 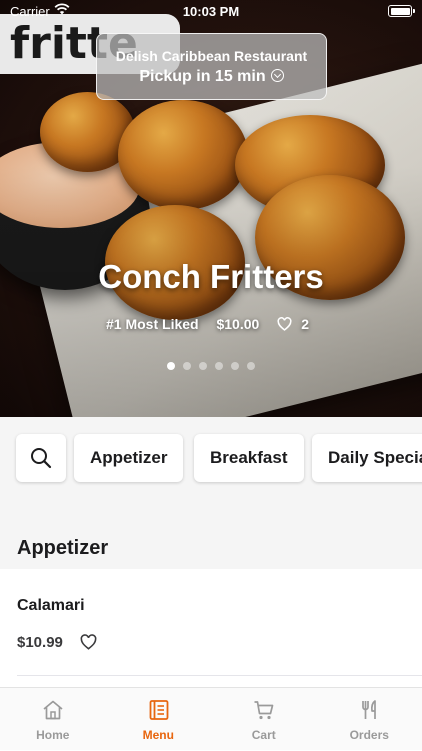 I want to click on status-bar: Carrier 10:03 PM, so click(x=211, y=11).